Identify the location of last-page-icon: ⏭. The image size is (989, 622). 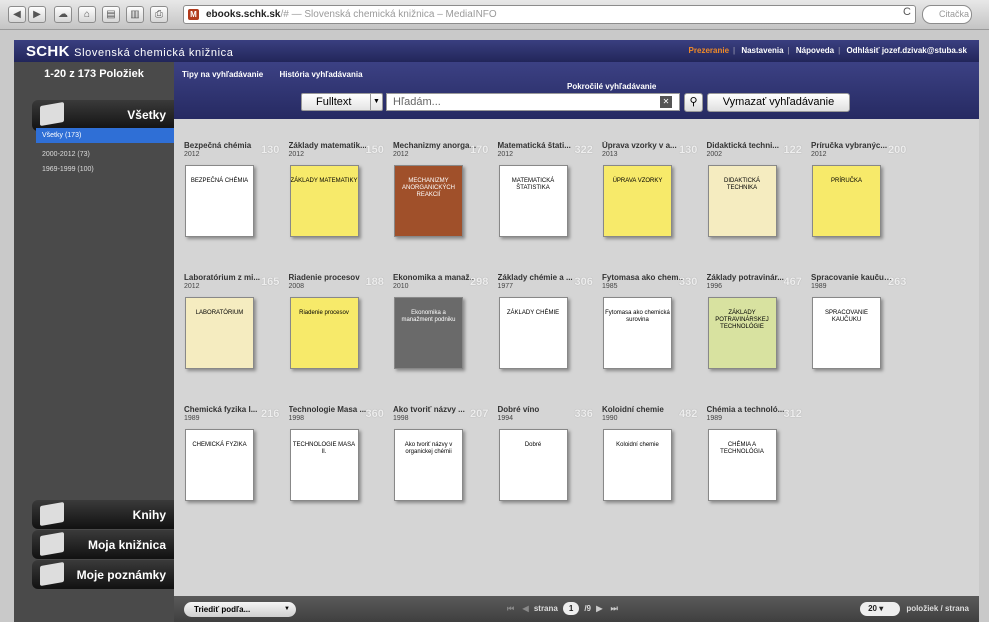
(614, 608).